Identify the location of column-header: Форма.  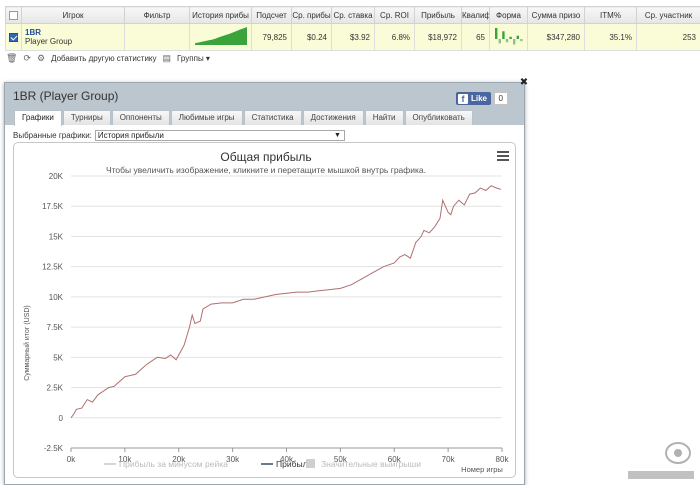
(508, 15).